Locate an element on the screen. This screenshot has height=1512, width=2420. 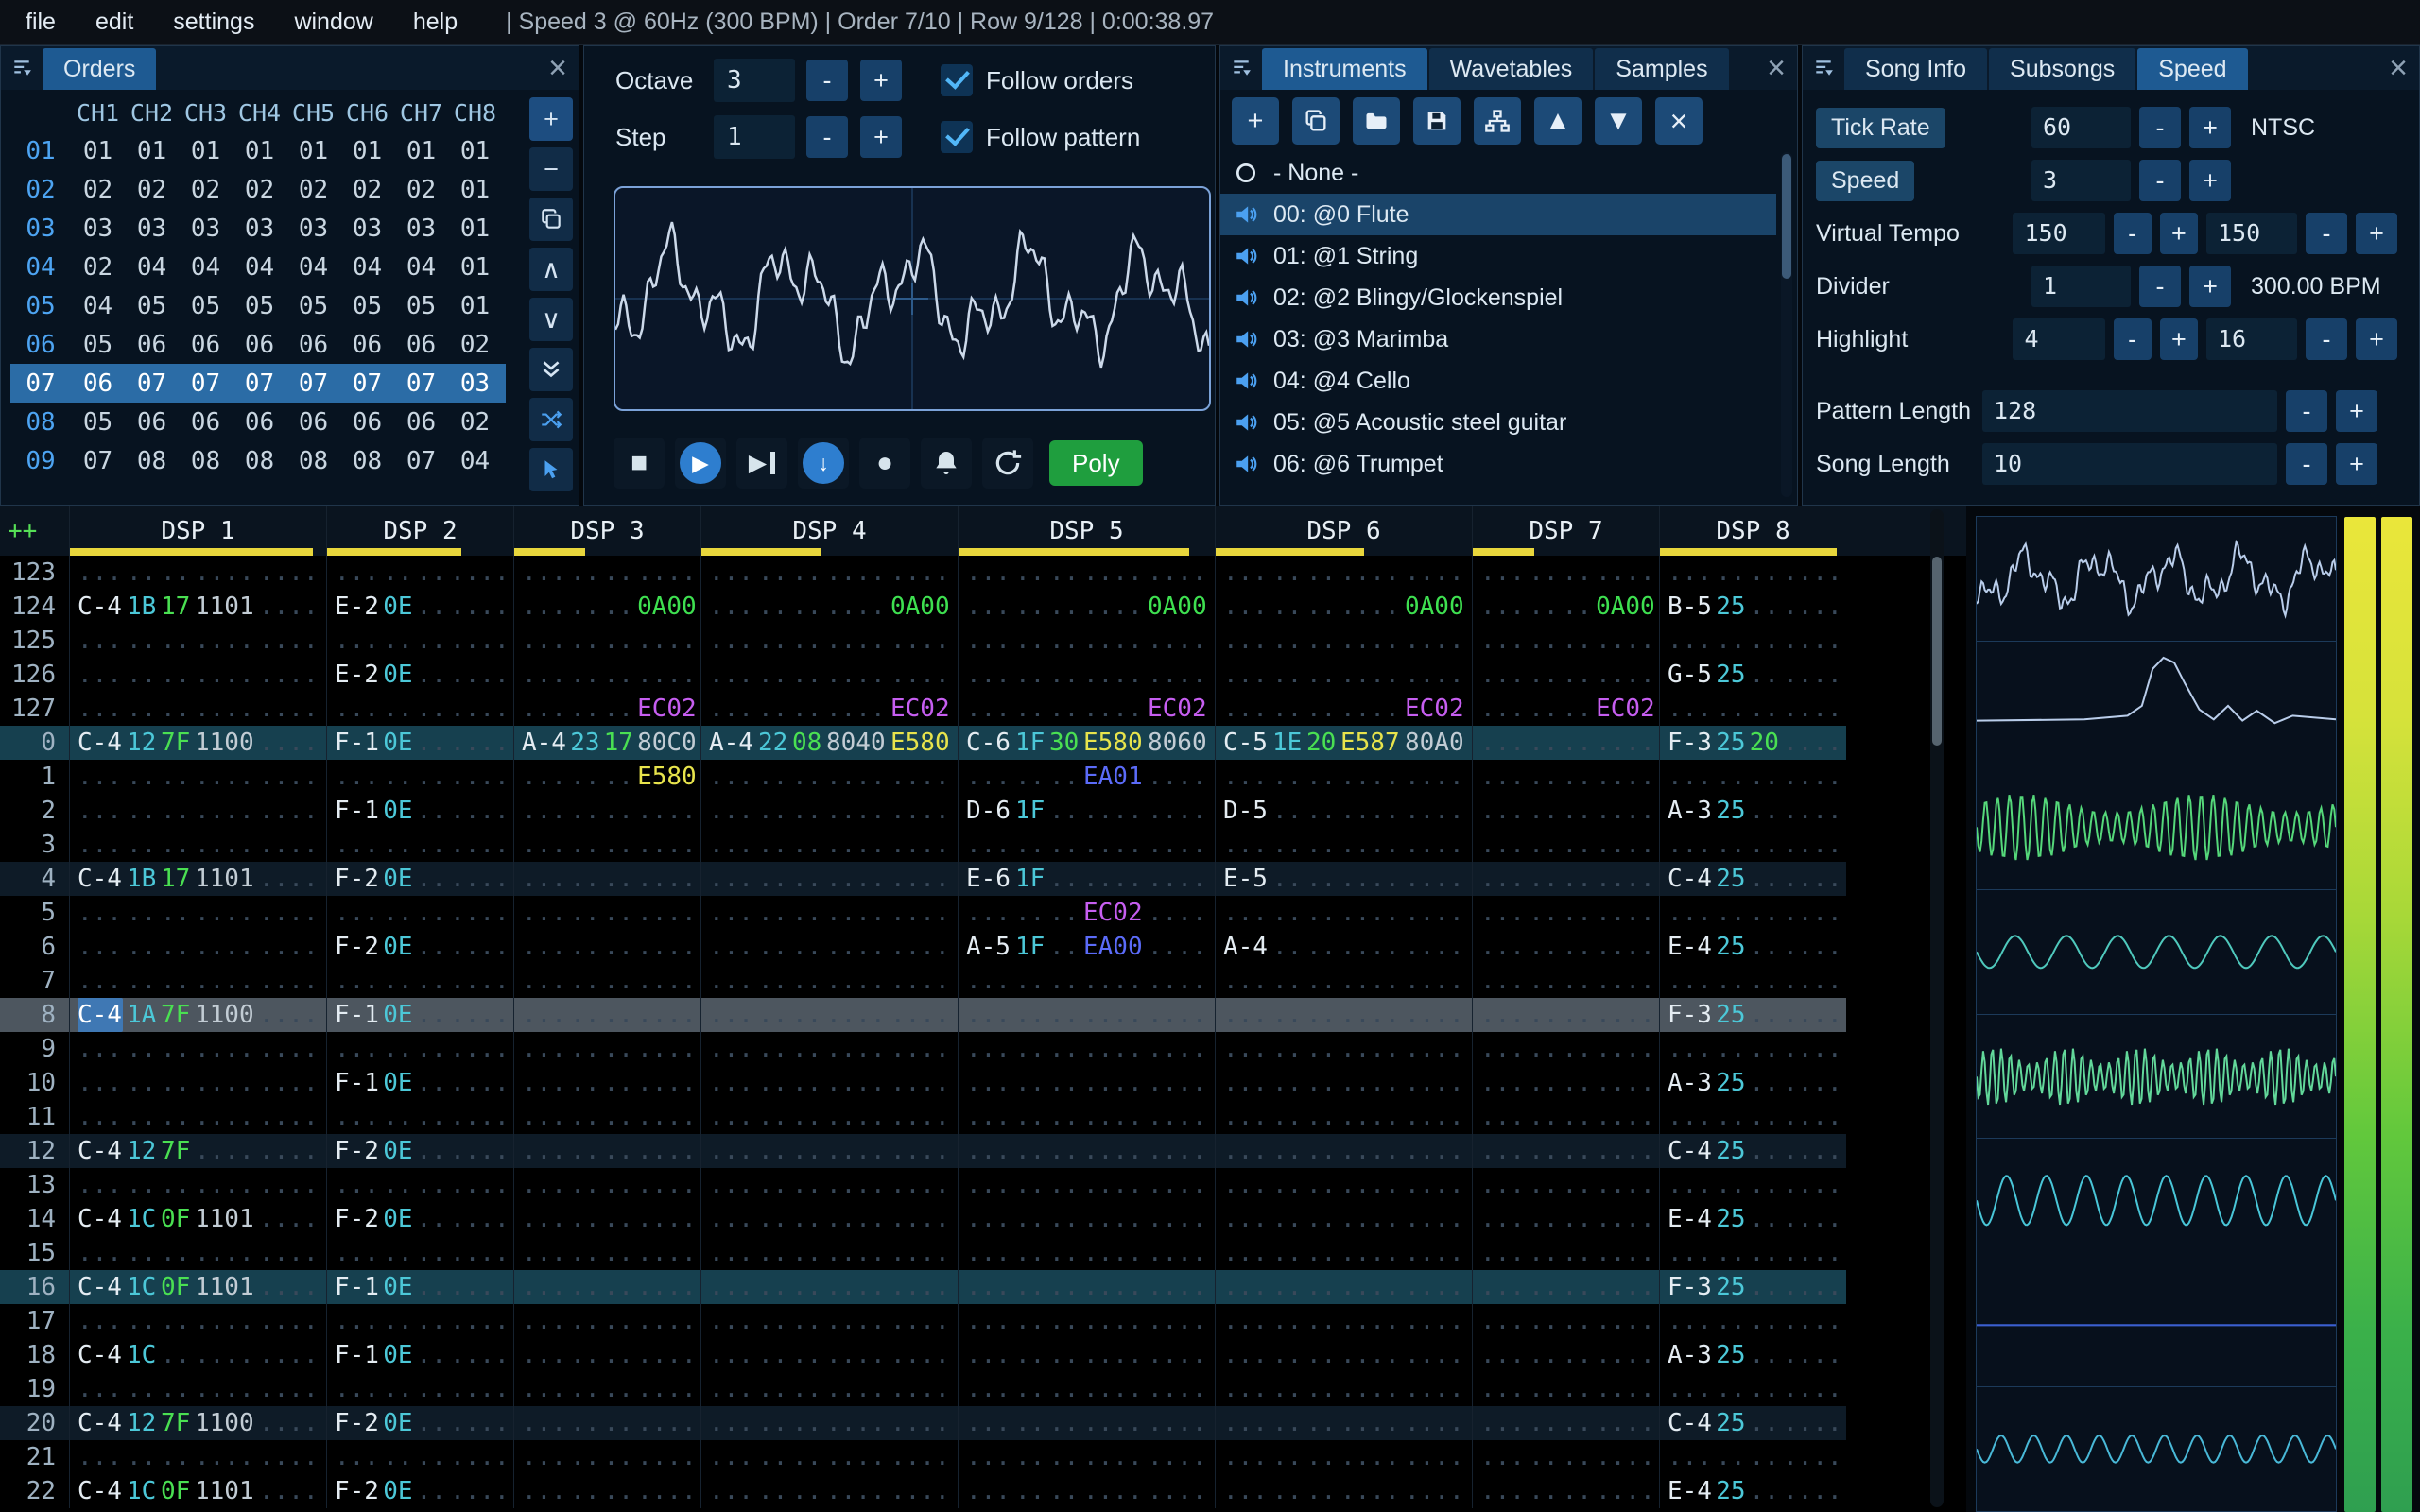
order-row-07: 07 06 07 07 07 07 07 07 03 is located at coordinates (258, 383).